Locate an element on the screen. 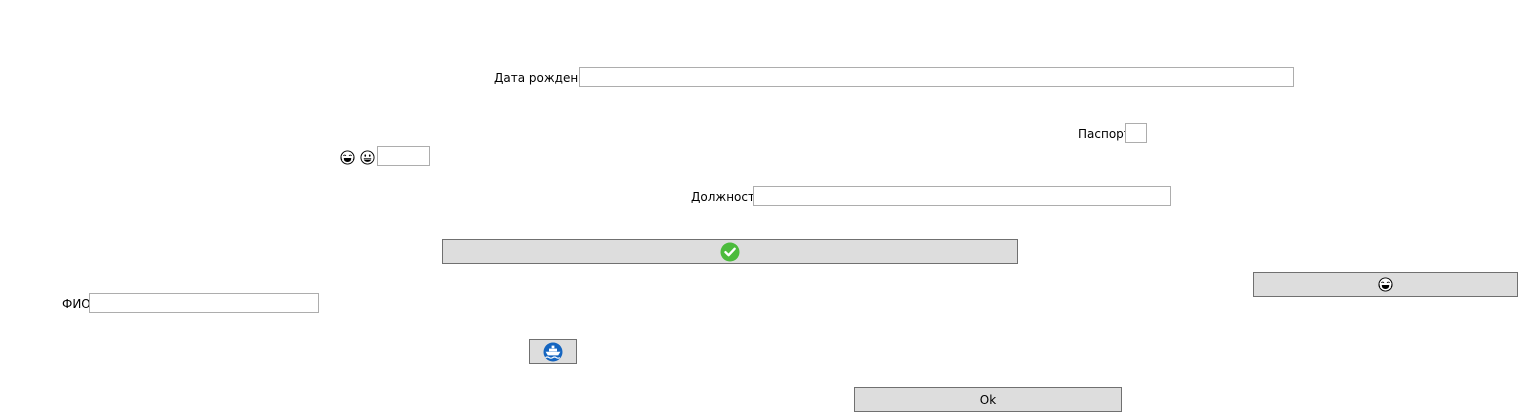 This screenshot has width=1519, height=416. confirm-button is located at coordinates (730, 251).